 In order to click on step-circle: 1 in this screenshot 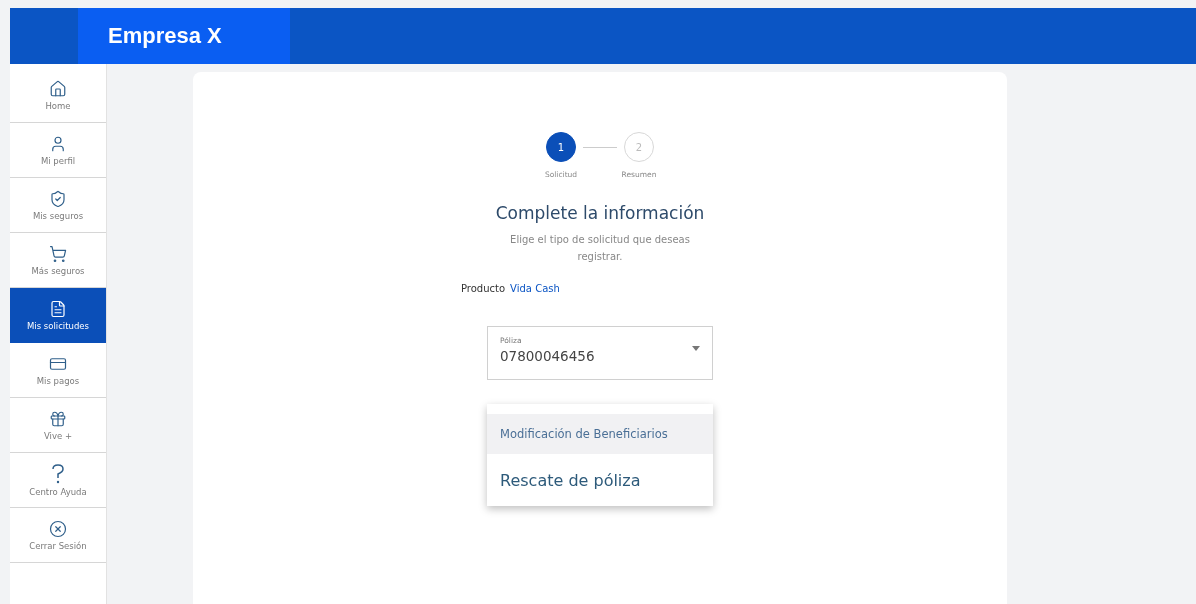, I will do `click(561, 147)`.